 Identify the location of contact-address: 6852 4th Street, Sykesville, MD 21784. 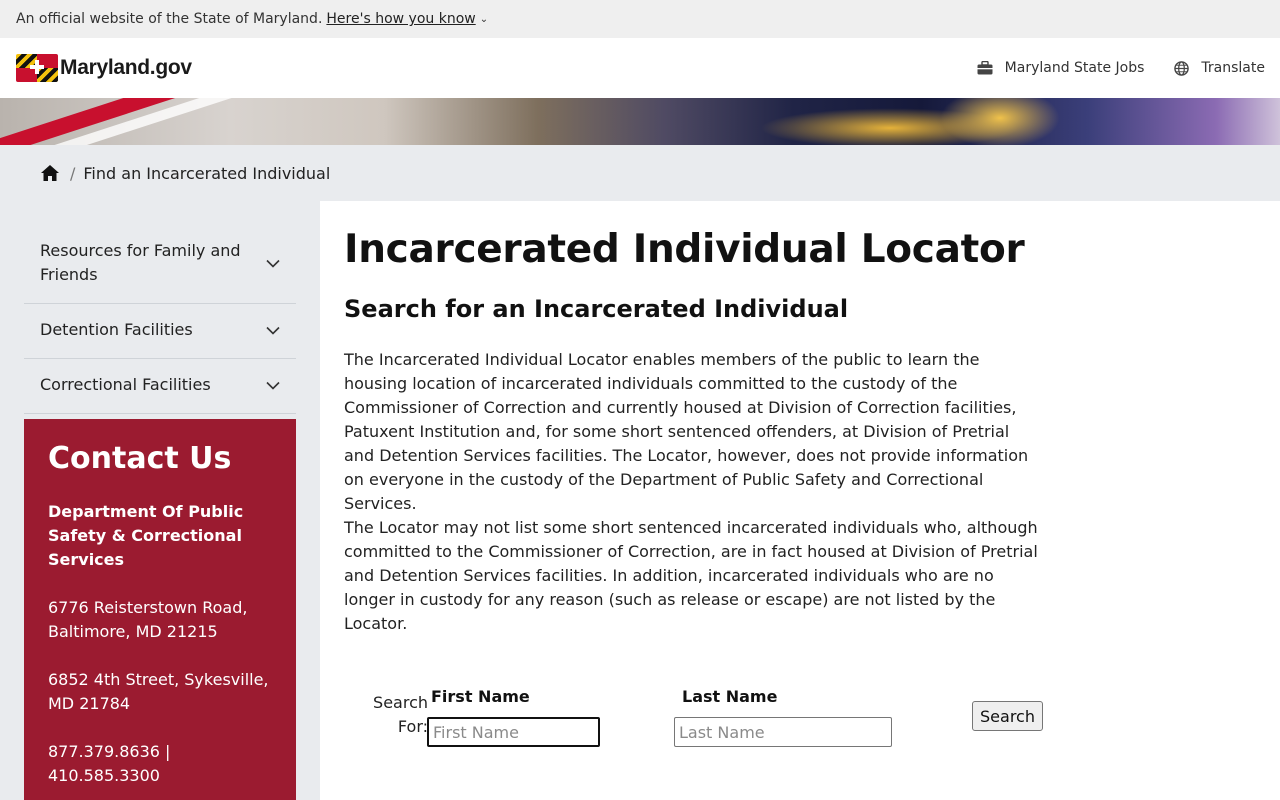
(158, 691).